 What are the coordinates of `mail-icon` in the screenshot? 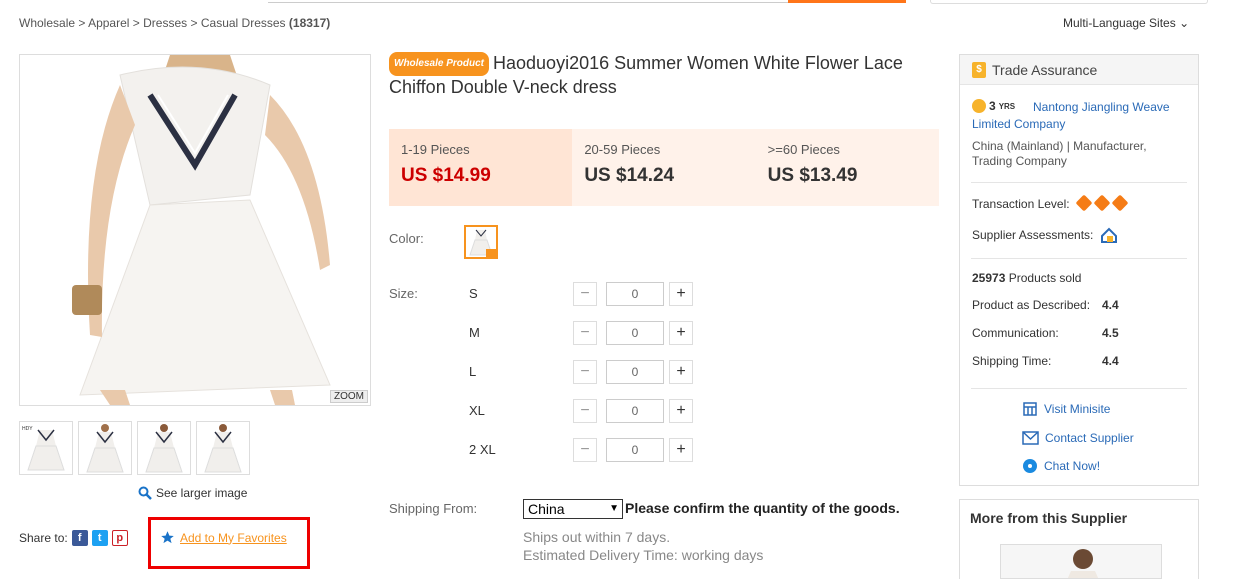 It's located at (1030, 438).